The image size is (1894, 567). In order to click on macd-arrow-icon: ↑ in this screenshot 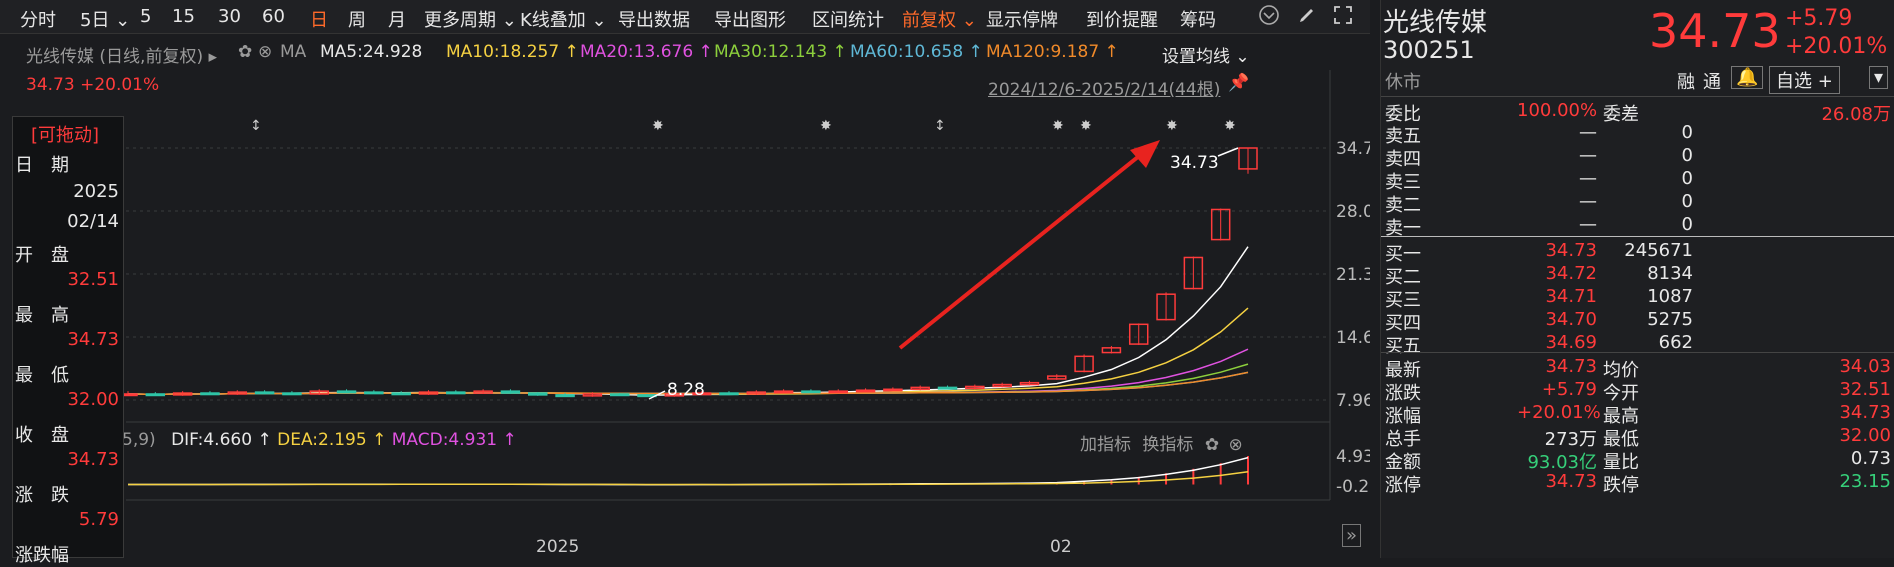, I will do `click(509, 440)`.